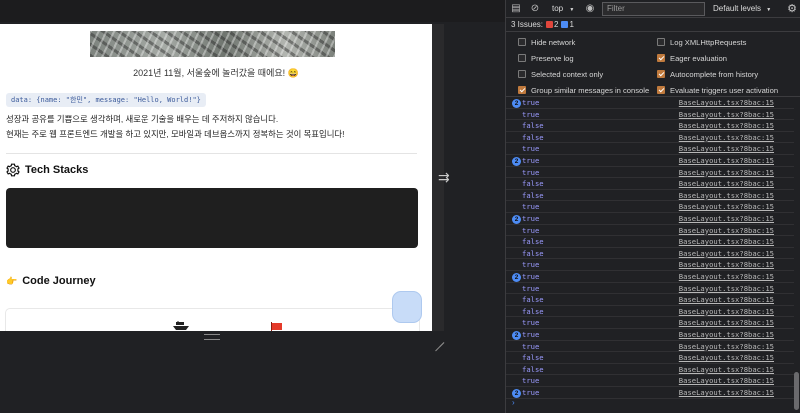 The image size is (800, 413). What do you see at coordinates (653, 25) in the screenshot?
I see `issues-bar: 3 Issues: 2 1` at bounding box center [653, 25].